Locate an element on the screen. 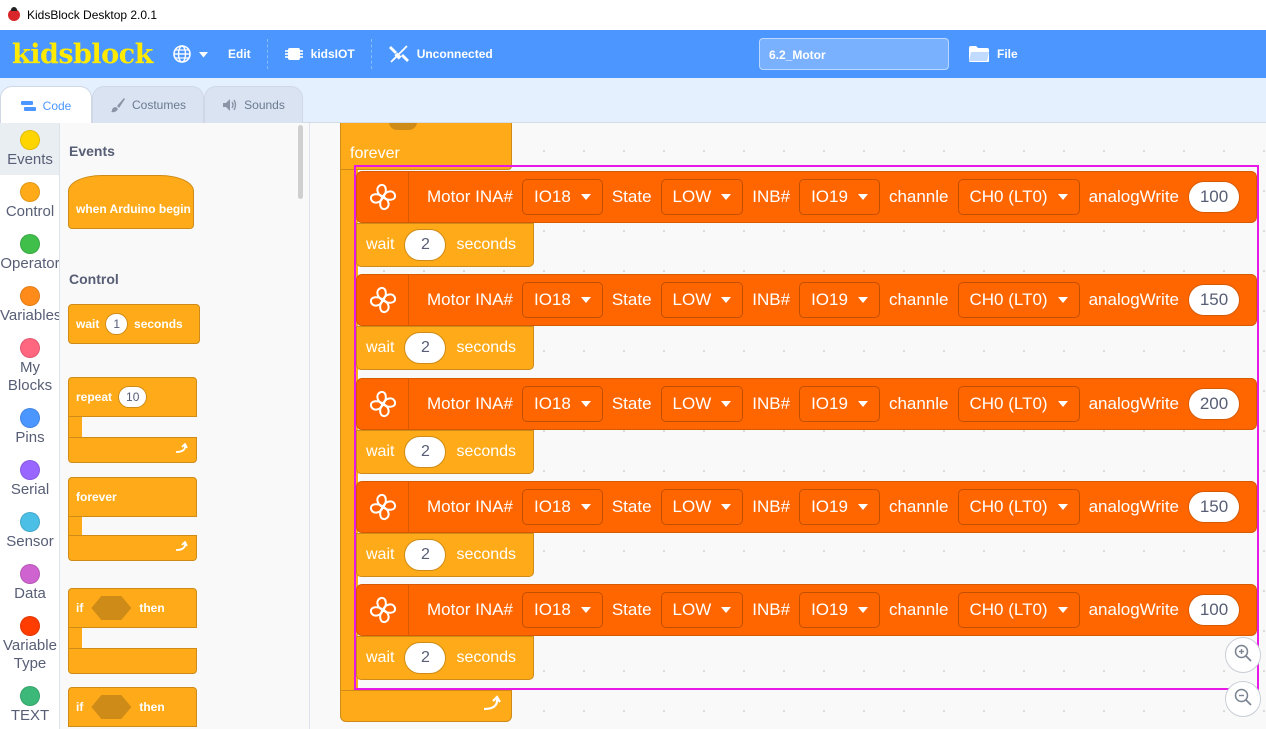  globe-icon is located at coordinates (182, 54).